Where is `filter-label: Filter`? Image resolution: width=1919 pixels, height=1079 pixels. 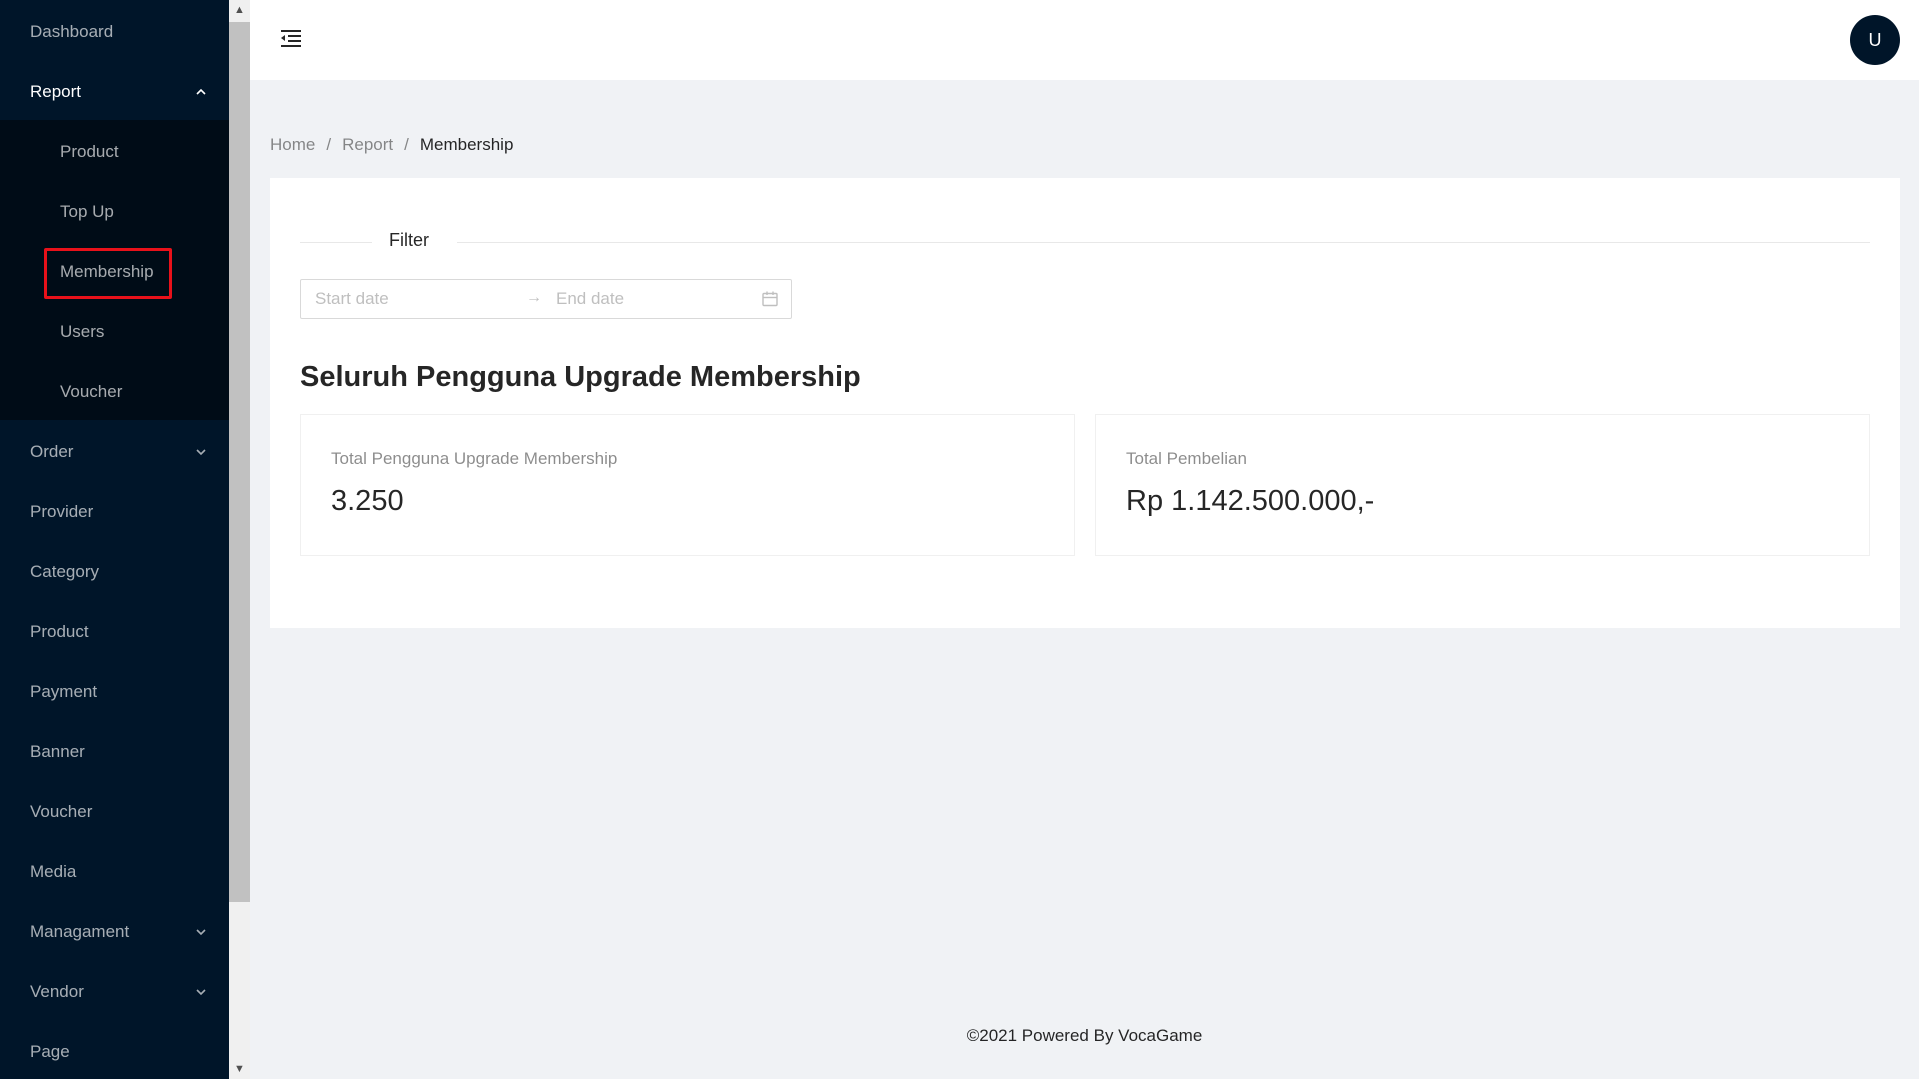
filter-label: Filter is located at coordinates (409, 240).